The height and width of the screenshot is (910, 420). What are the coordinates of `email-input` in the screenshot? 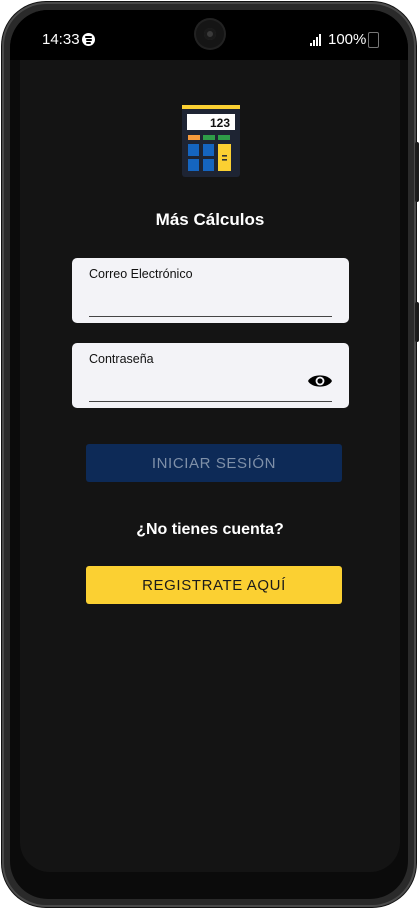 It's located at (210, 300).